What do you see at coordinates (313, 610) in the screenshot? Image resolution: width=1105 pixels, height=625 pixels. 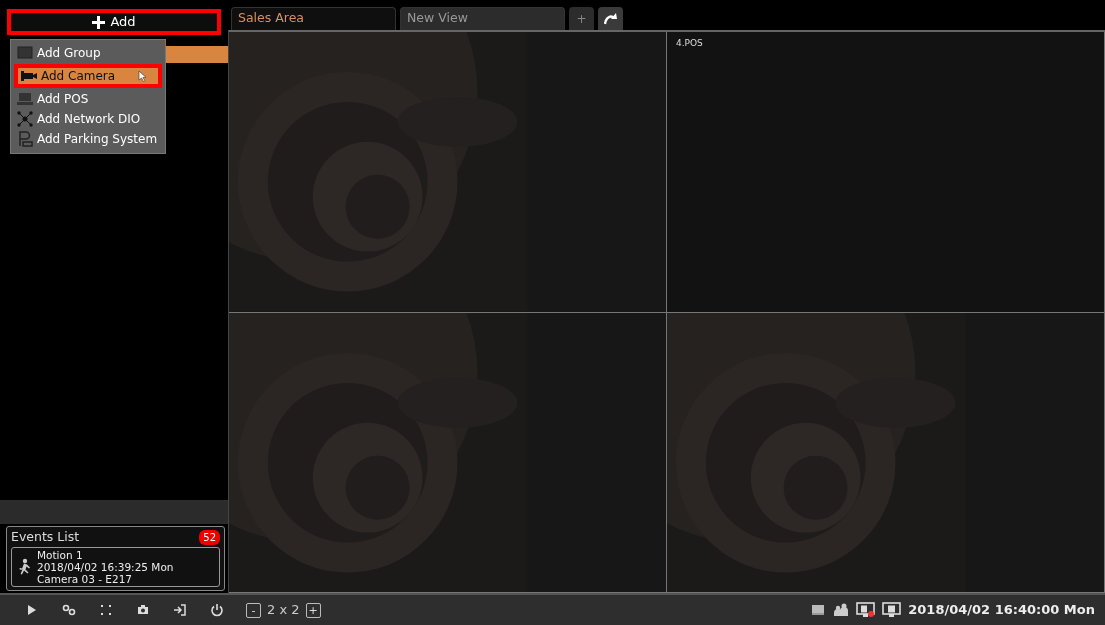 I see `increase-layout-button: +` at bounding box center [313, 610].